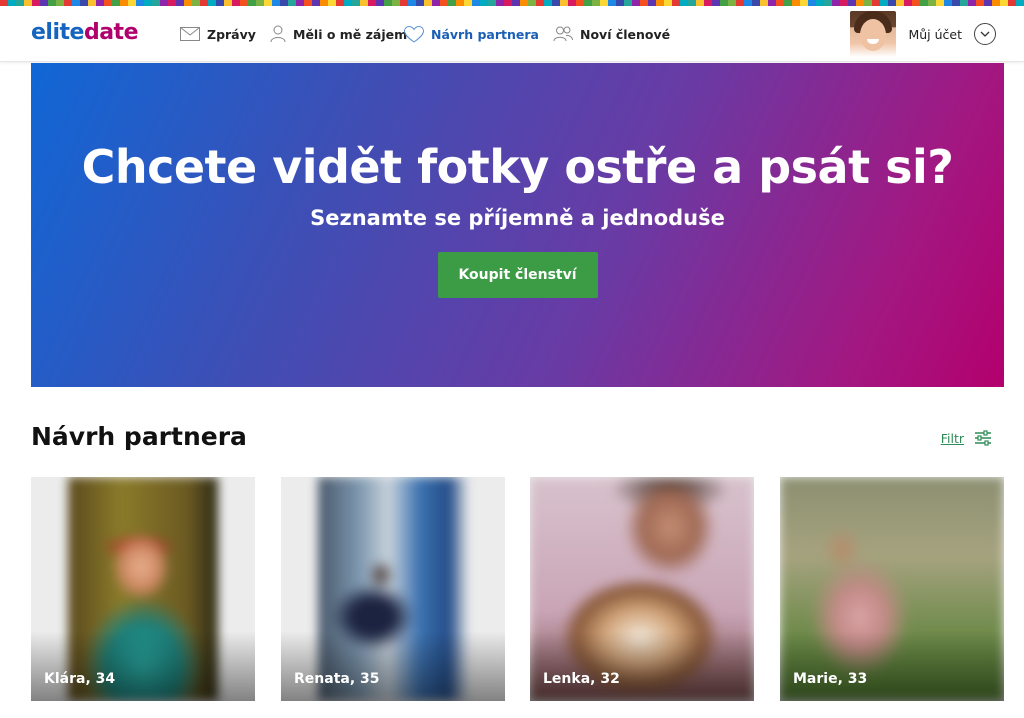 The height and width of the screenshot is (718, 1024). I want to click on promo-subtitle: Seznamte se příjemně a jednoduše, so click(517, 218).